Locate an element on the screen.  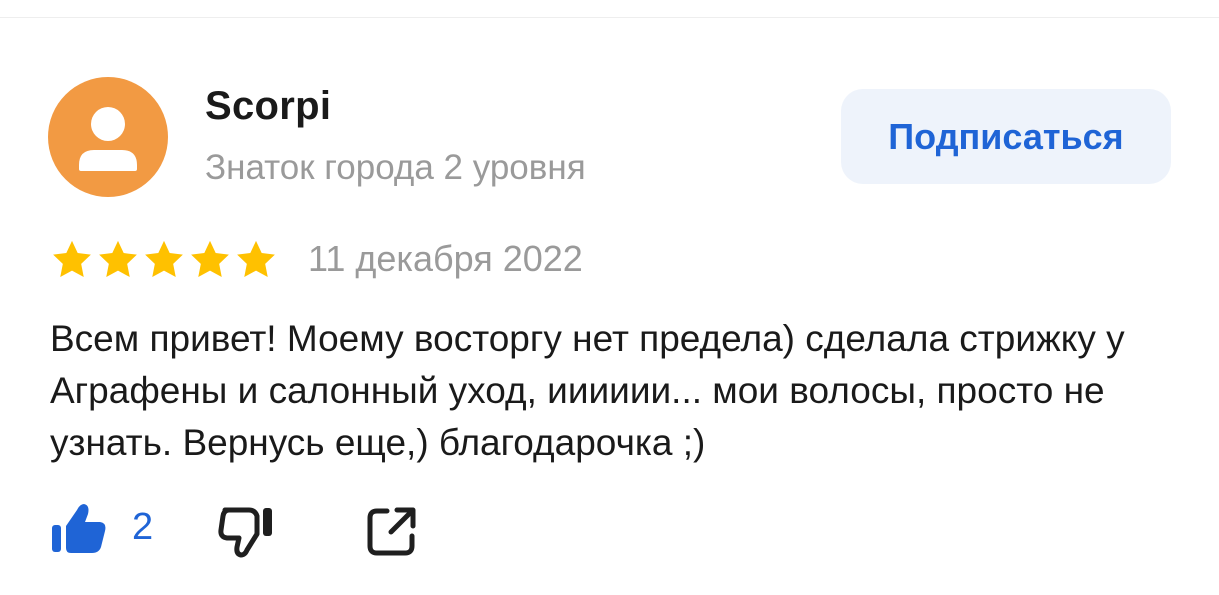
avatar is located at coordinates (108, 137).